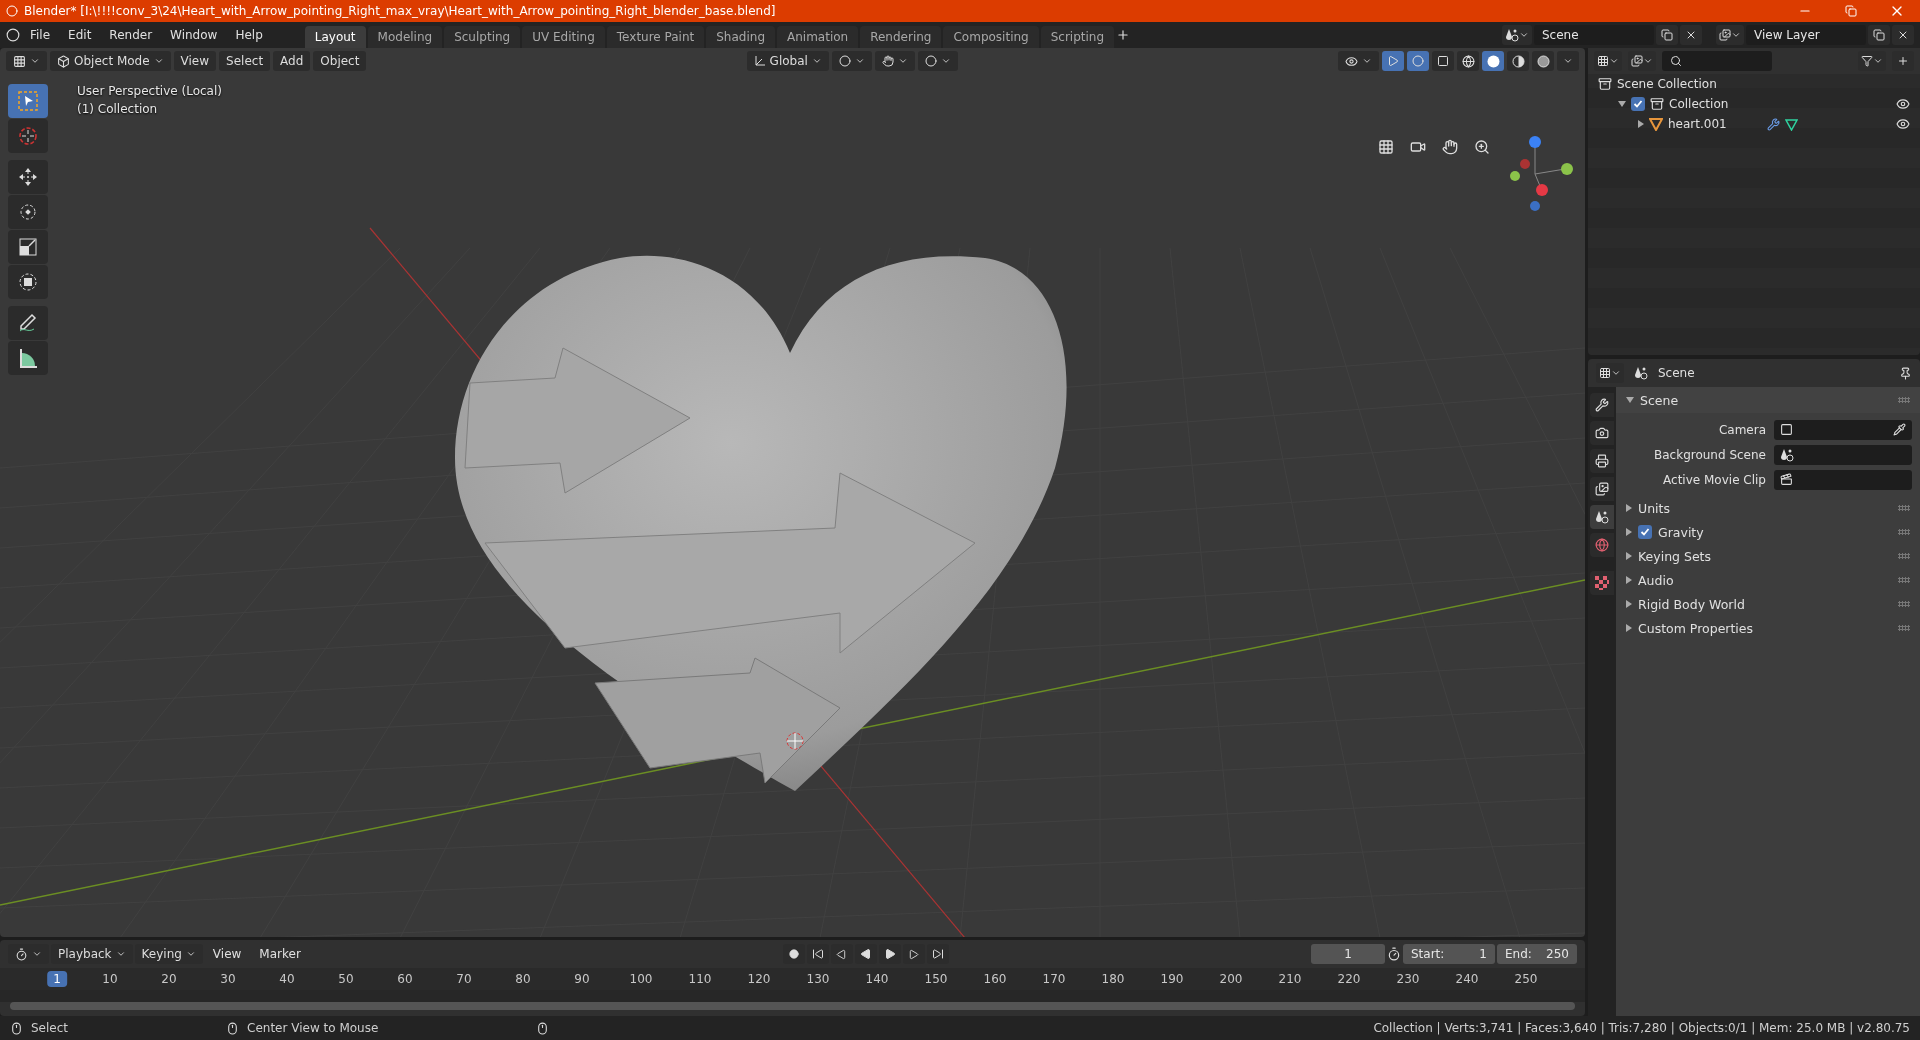 The image size is (1920, 1040). What do you see at coordinates (1358, 61) in the screenshot?
I see `visibility-dropdown` at bounding box center [1358, 61].